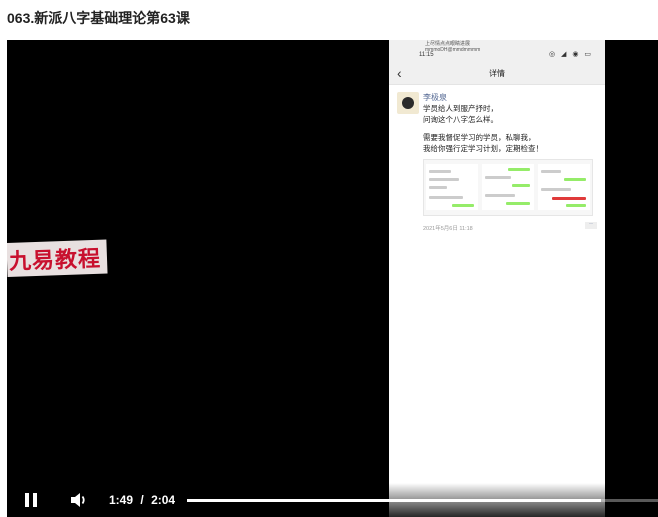 The image size is (658, 517). Describe the element at coordinates (460, 119) in the screenshot. I see `post-text-line: 问询这个八字怎么样。` at that location.